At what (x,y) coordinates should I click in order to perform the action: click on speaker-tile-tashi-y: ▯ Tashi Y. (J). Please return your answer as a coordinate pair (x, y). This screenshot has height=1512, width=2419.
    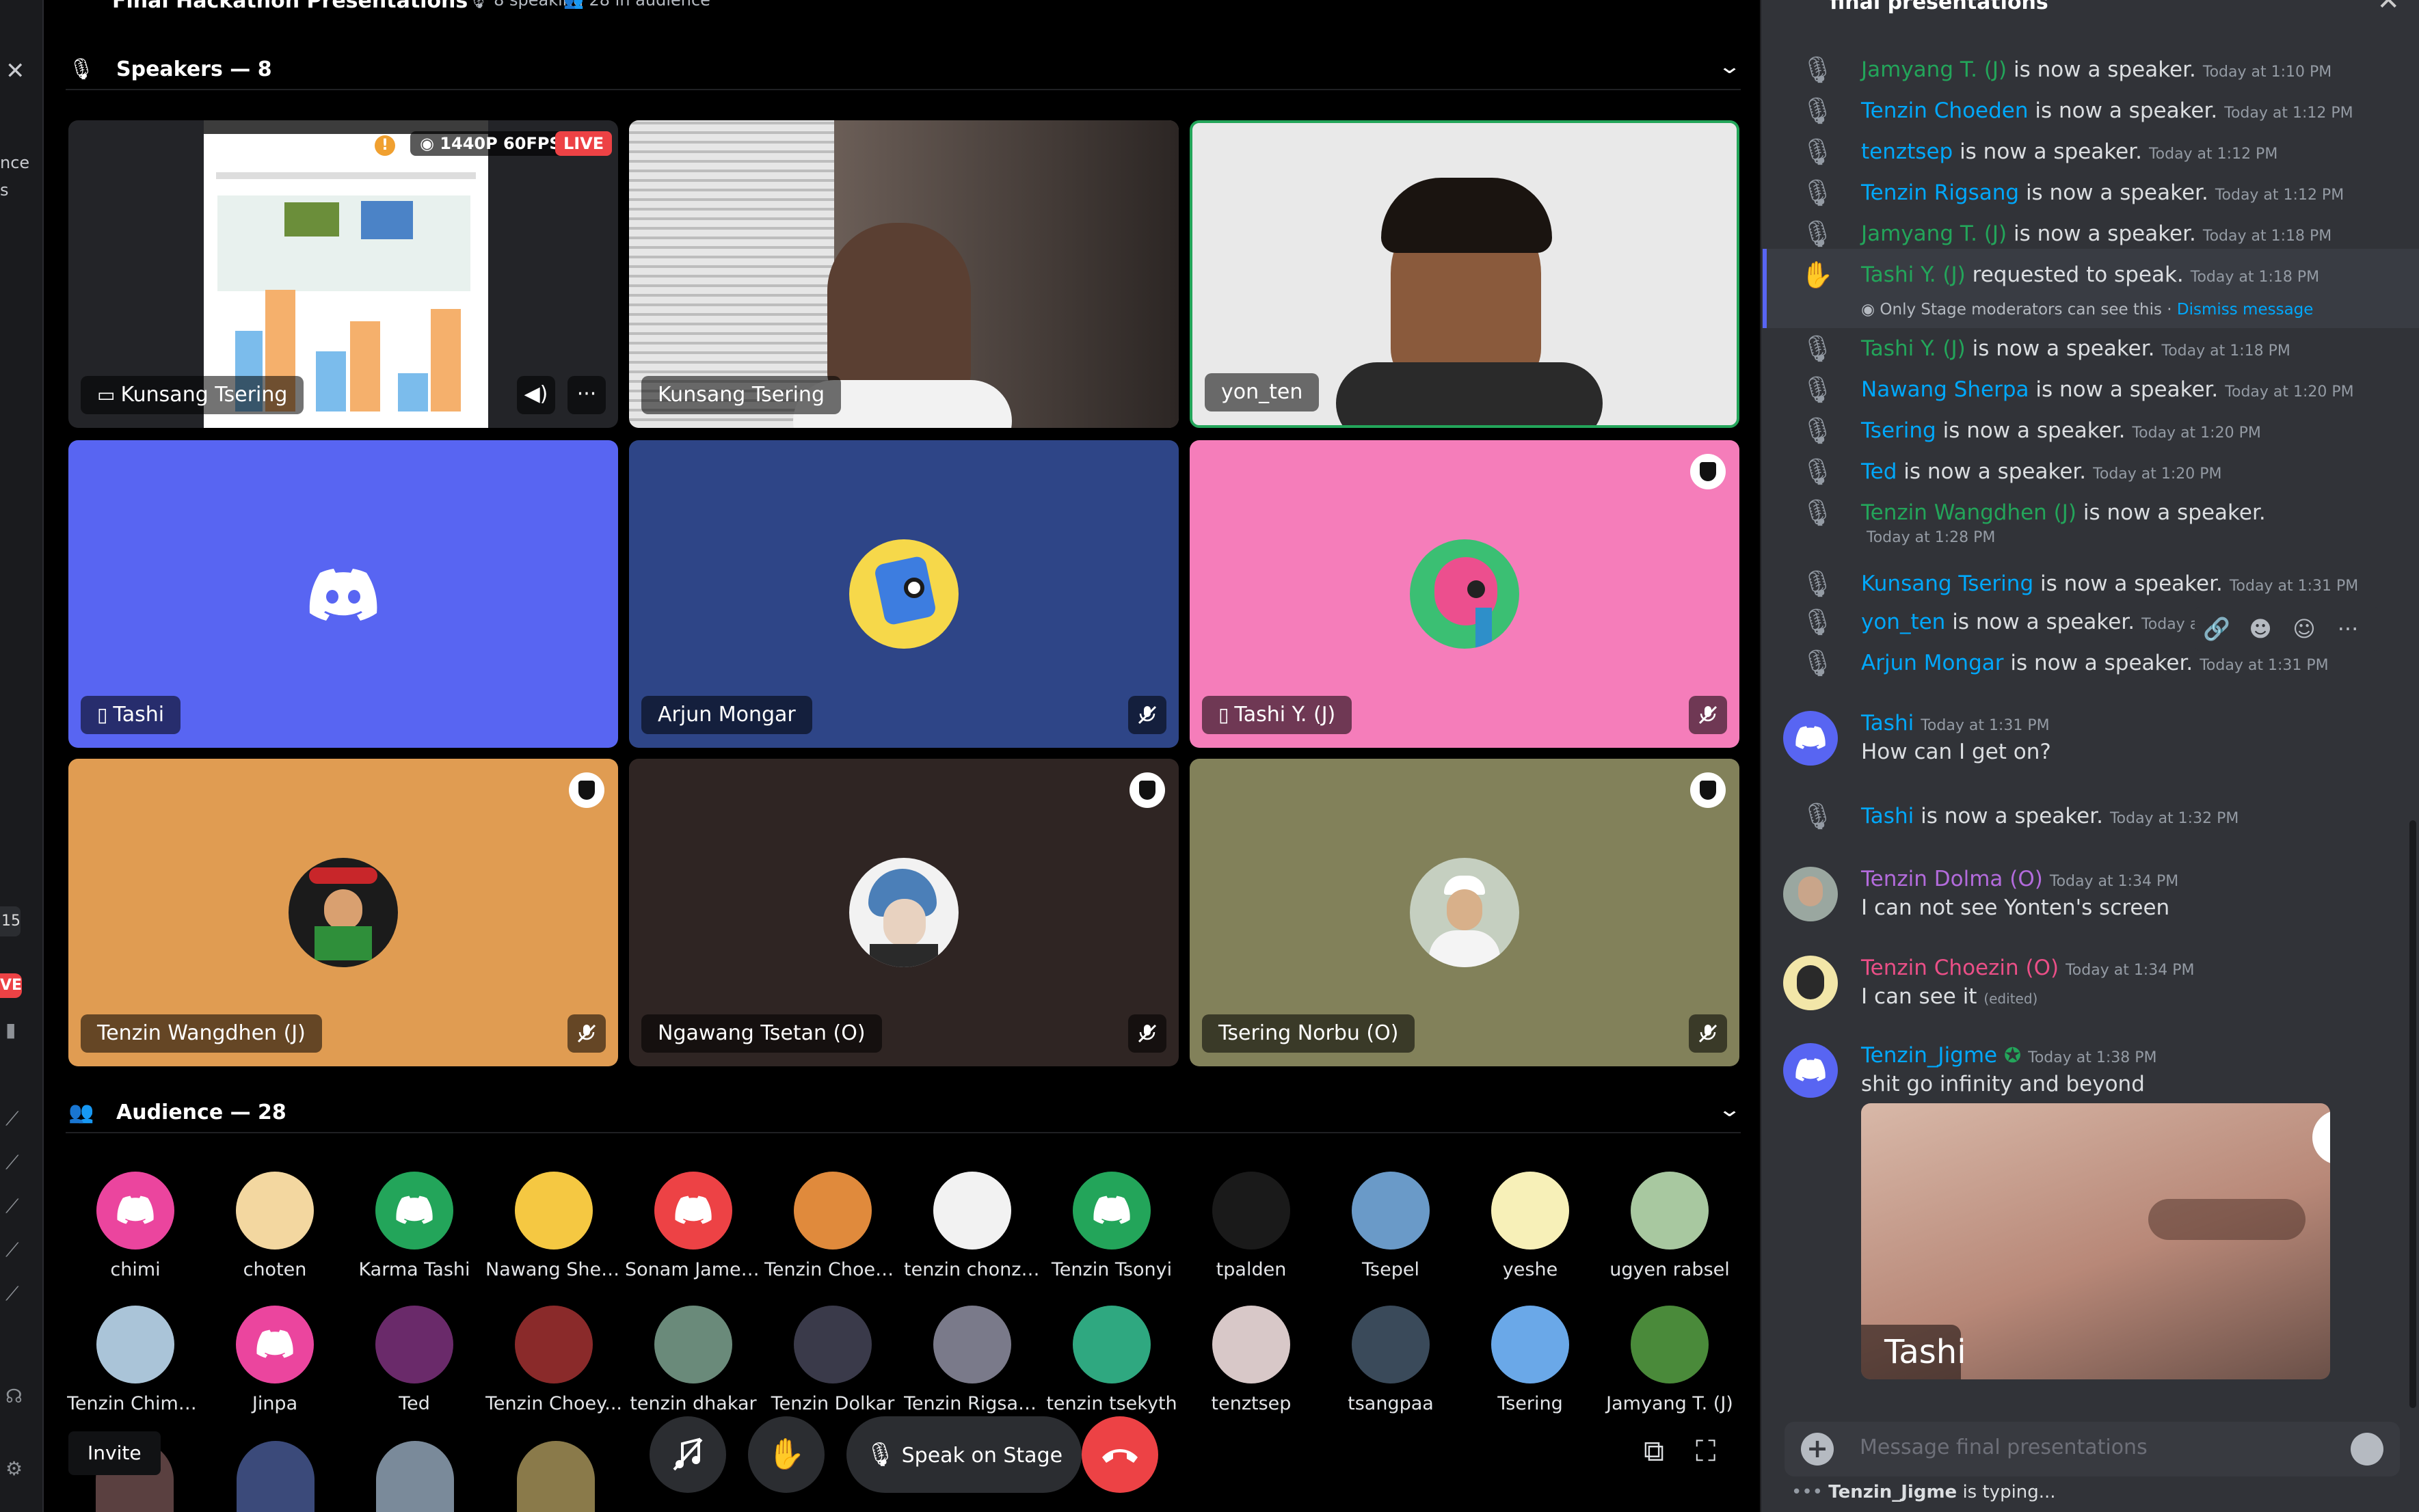
    Looking at the image, I should click on (1464, 594).